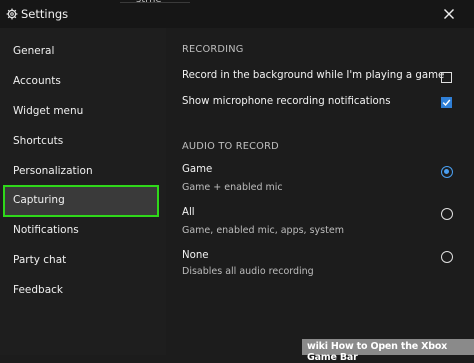 This screenshot has width=474, height=363. What do you see at coordinates (83, 141) in the screenshot?
I see `sidebar-item-shortcuts: Shortcuts` at bounding box center [83, 141].